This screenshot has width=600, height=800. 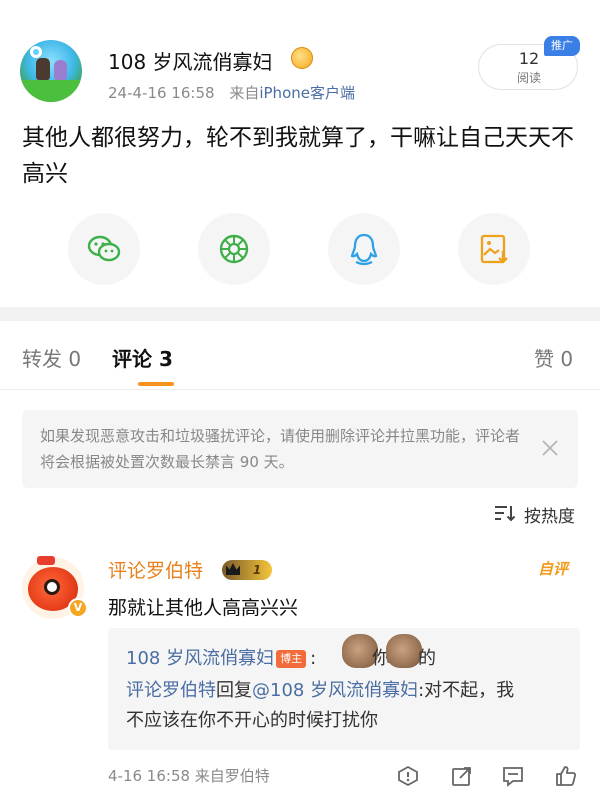 I want to click on qq-icon, so click(x=364, y=249).